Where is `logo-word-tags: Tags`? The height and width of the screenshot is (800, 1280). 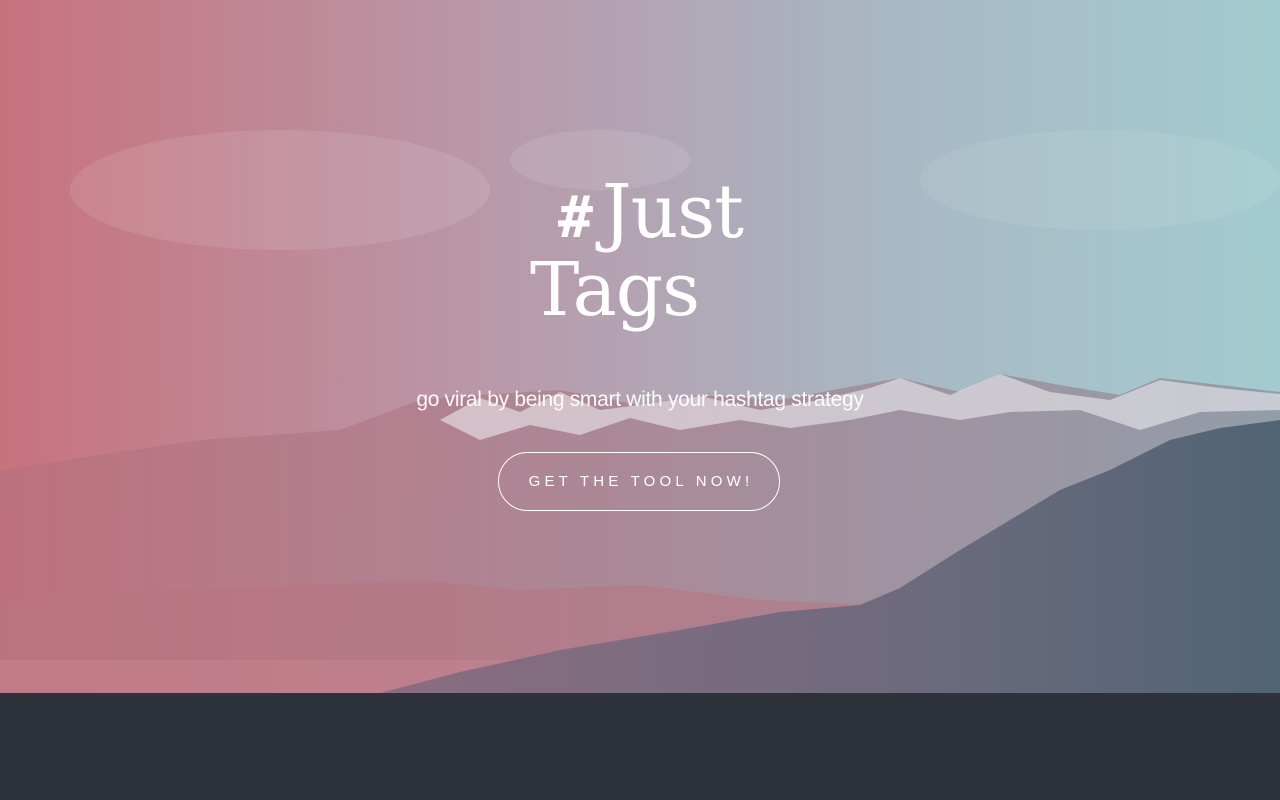 logo-word-tags: Tags is located at coordinates (615, 290).